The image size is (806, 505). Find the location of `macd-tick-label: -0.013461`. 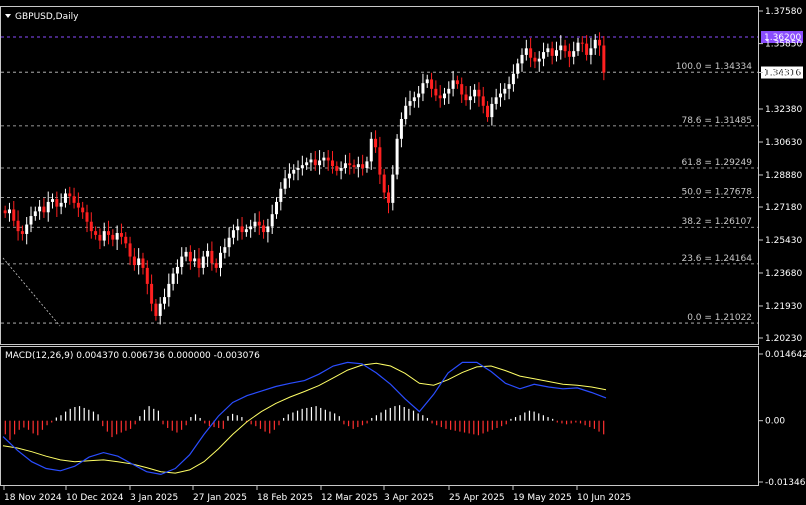

macd-tick-label: -0.013461 is located at coordinates (785, 483).